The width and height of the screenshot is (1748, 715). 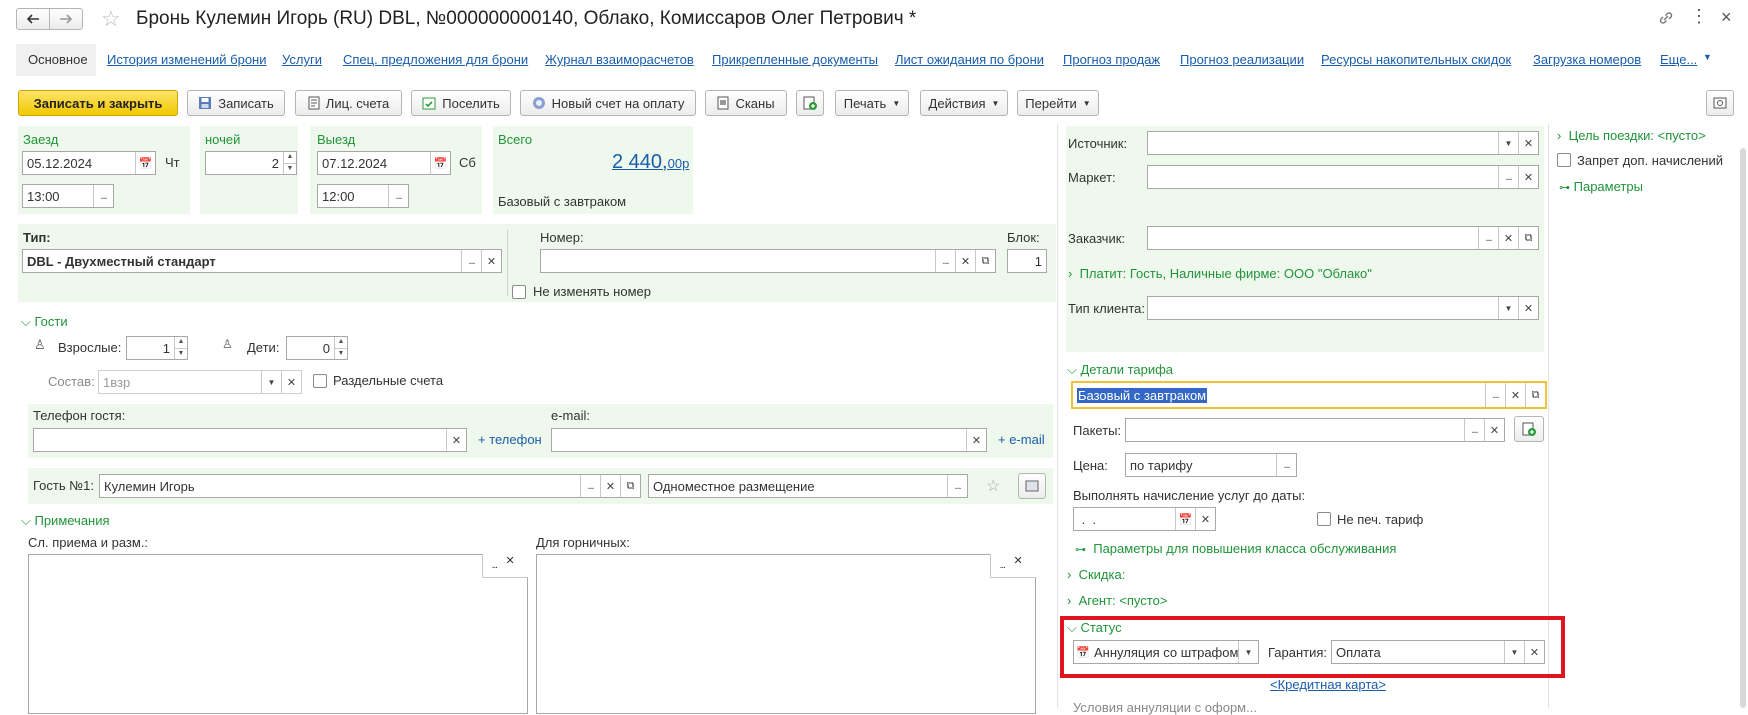 I want to click on customer-field: ... ✕ ⧉, so click(x=1343, y=238).